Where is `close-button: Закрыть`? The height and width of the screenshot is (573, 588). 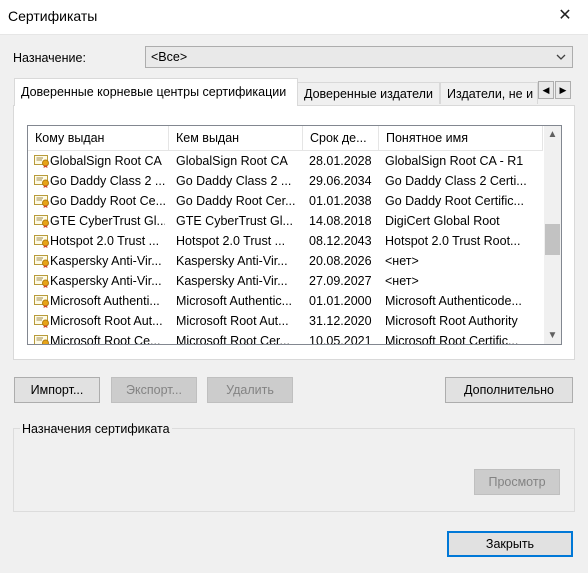
close-button: Закрыть is located at coordinates (510, 544).